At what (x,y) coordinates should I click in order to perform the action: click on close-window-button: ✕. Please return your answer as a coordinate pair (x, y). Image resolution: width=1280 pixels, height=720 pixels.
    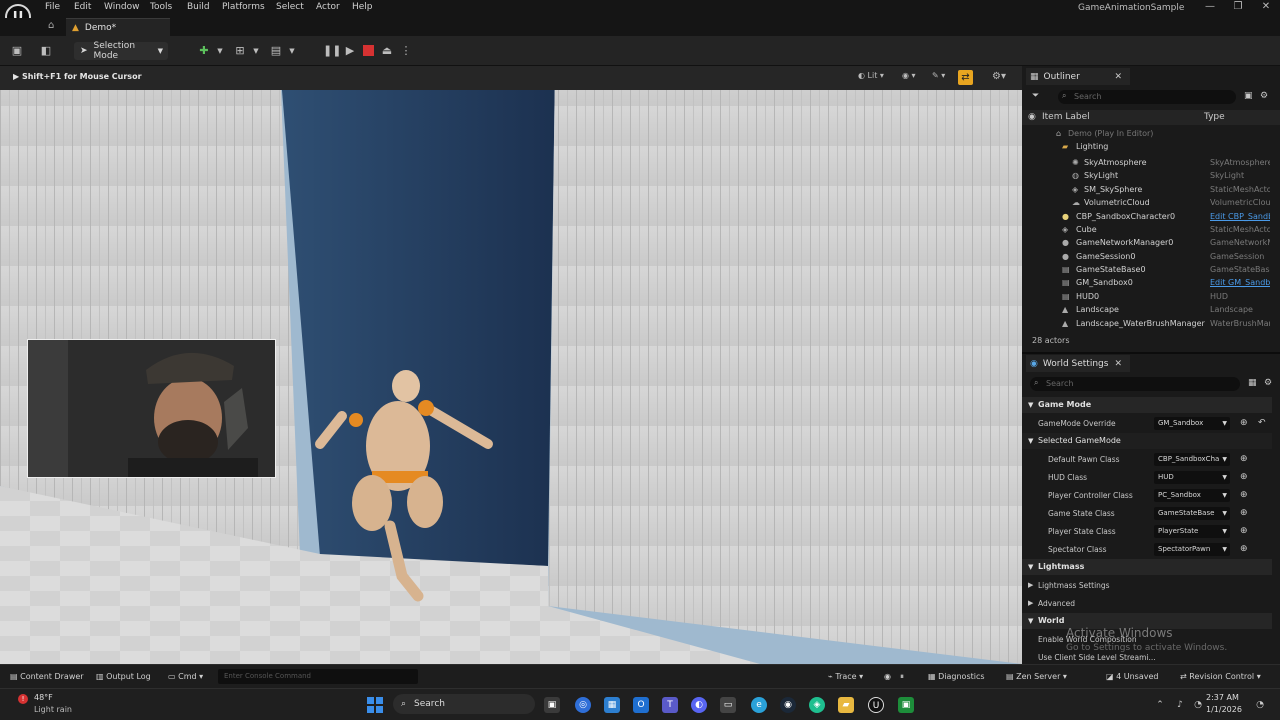
    Looking at the image, I should click on (1266, 8).